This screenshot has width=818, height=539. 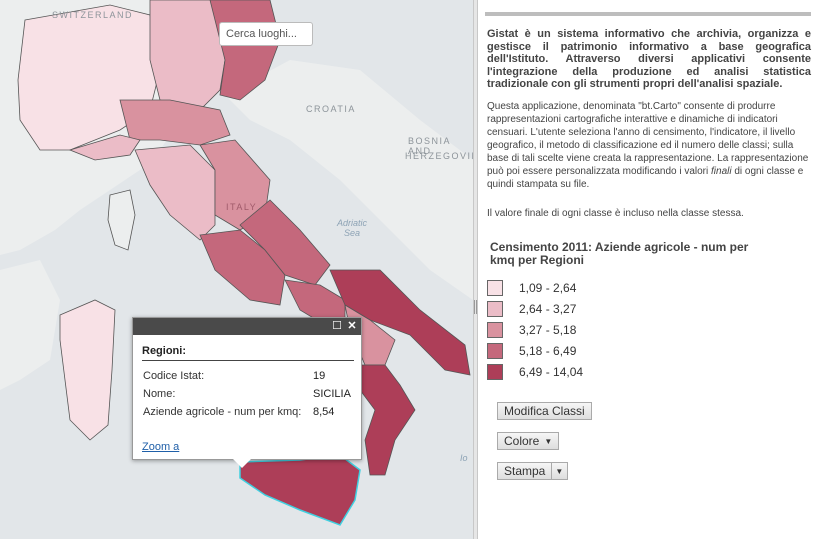 What do you see at coordinates (548, 288) in the screenshot?
I see `legend-label: 1,09 - 2,64` at bounding box center [548, 288].